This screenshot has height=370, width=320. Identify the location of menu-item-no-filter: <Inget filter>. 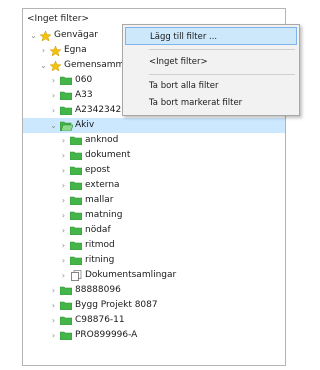
(211, 62).